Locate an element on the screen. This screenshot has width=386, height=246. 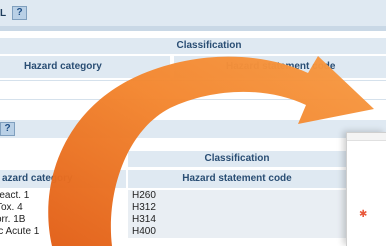
hazard-code-cell: H312 is located at coordinates (237, 208).